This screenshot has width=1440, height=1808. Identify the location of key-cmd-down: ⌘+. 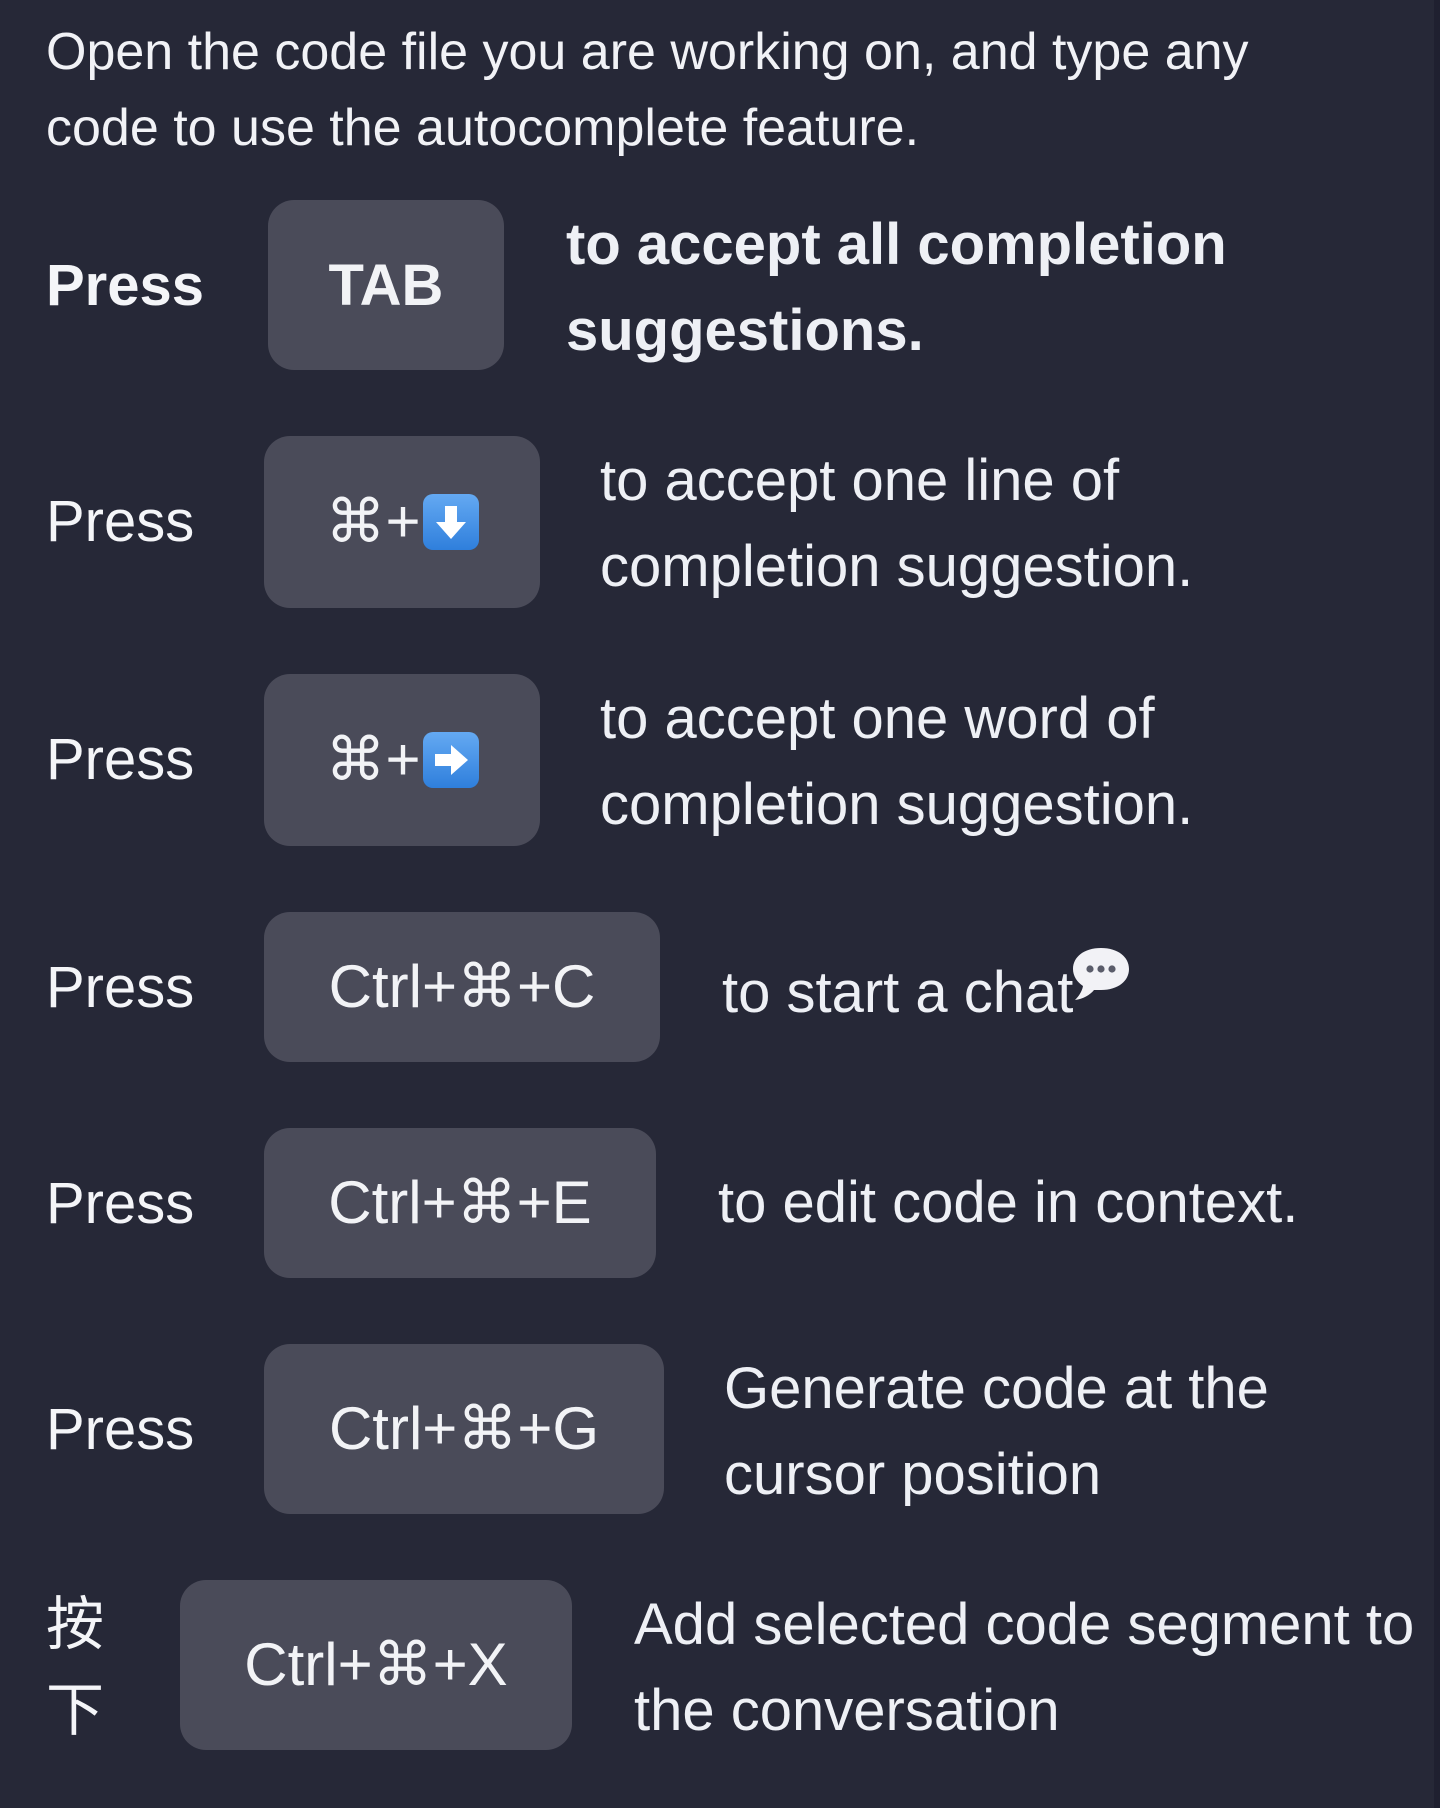
(402, 522).